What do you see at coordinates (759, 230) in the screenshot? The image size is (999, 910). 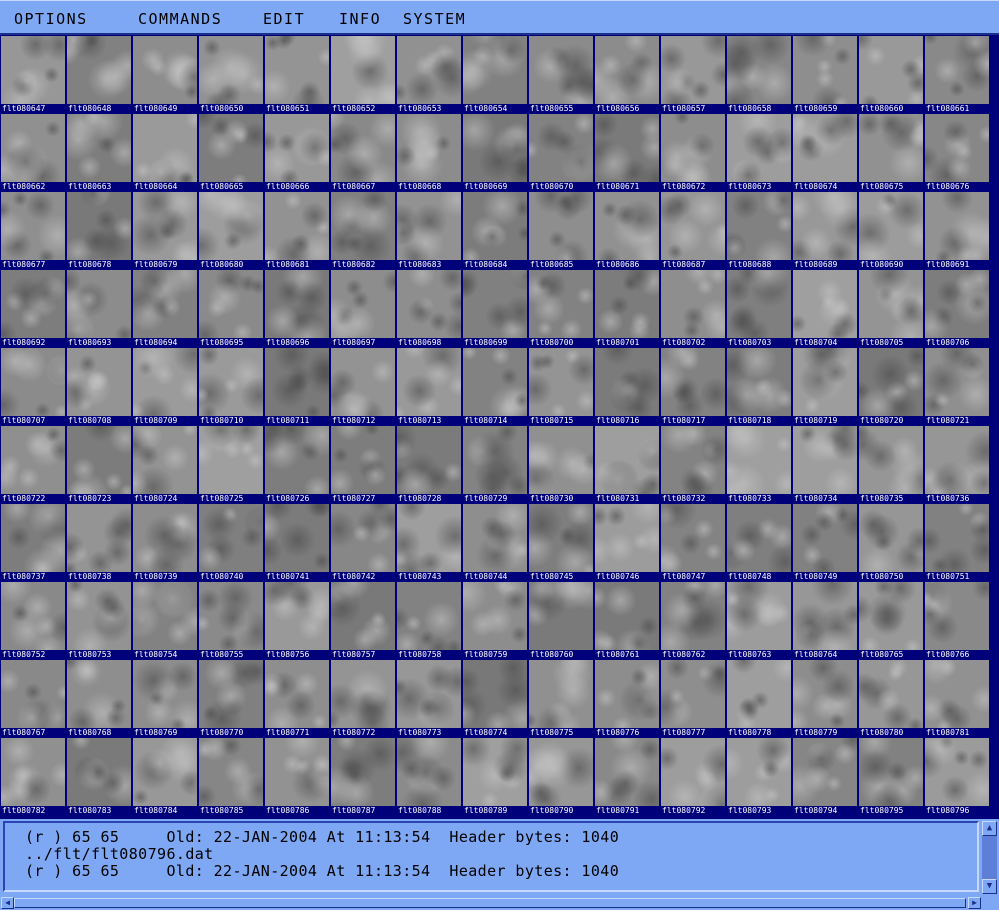 I see `image-thumbnail: flt080688` at bounding box center [759, 230].